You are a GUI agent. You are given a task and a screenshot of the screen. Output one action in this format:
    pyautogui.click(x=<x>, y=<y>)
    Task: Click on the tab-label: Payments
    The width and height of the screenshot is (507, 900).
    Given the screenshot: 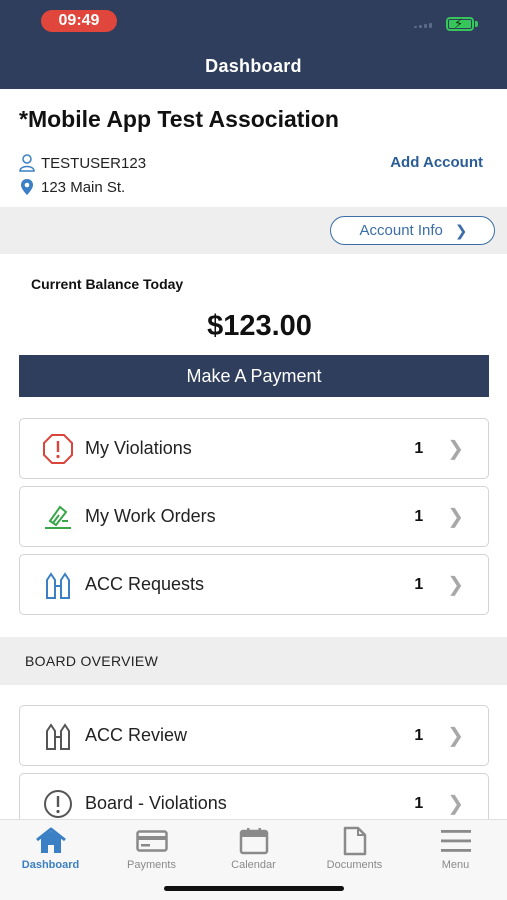 What is the action you would take?
    pyautogui.click(x=151, y=865)
    